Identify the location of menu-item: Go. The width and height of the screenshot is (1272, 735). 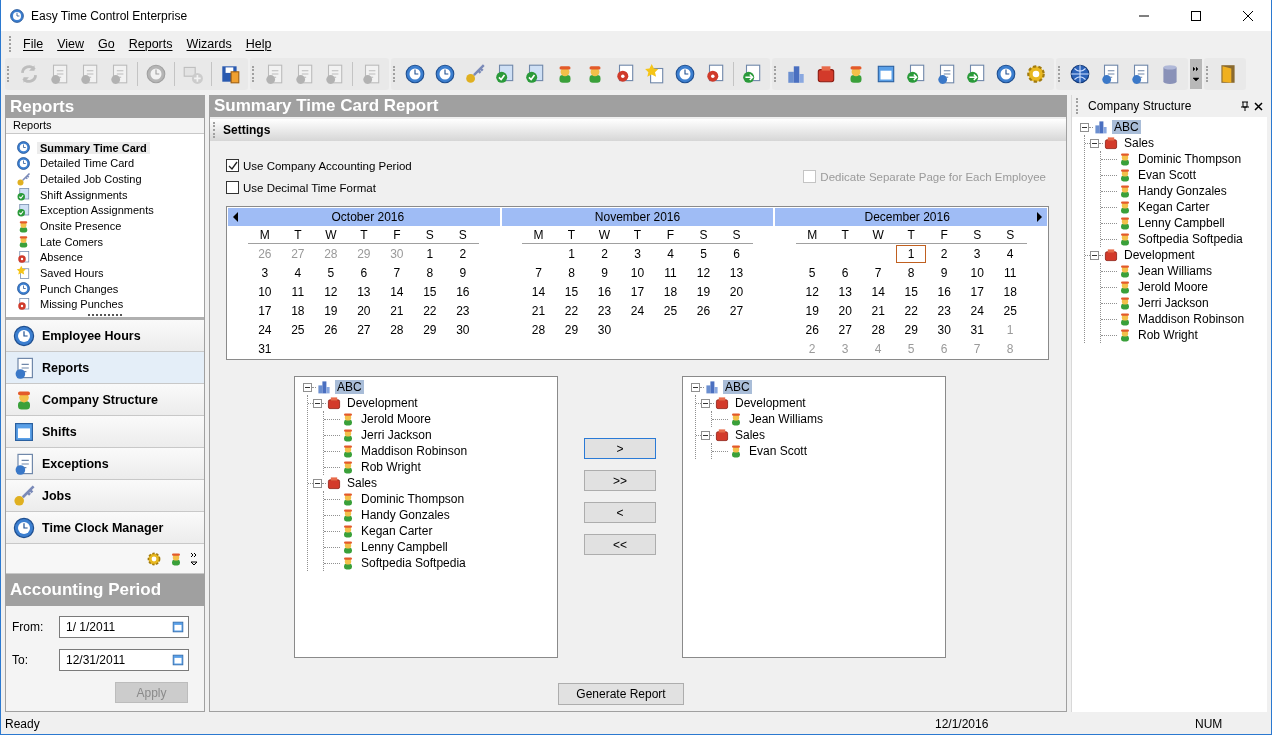
(106, 43).